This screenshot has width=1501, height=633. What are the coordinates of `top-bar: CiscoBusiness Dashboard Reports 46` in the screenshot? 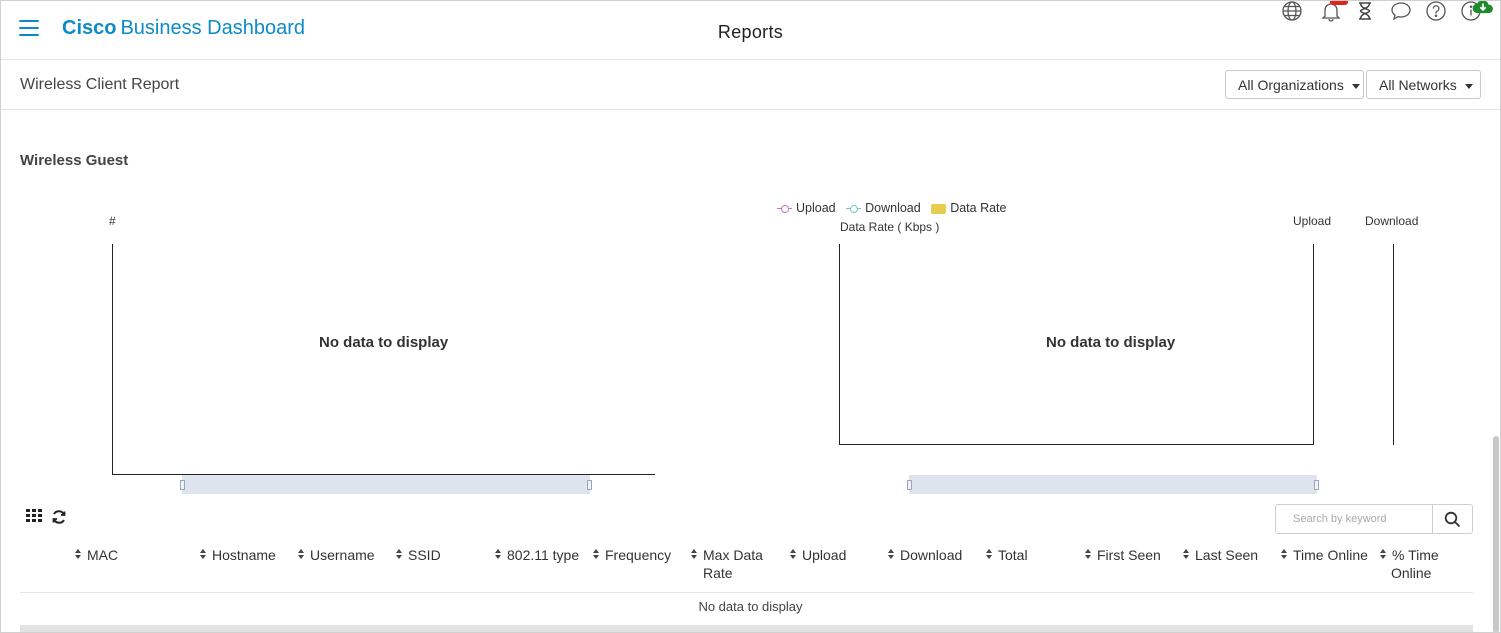 It's located at (750, 30).